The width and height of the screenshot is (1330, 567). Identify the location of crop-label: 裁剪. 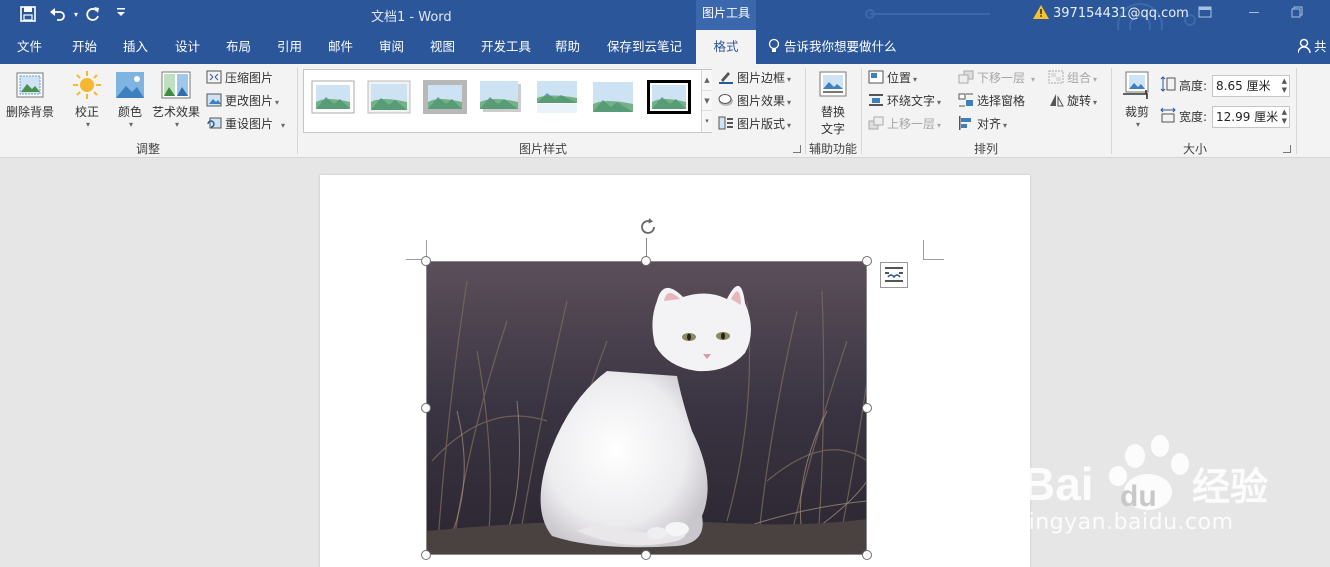
(1136, 112).